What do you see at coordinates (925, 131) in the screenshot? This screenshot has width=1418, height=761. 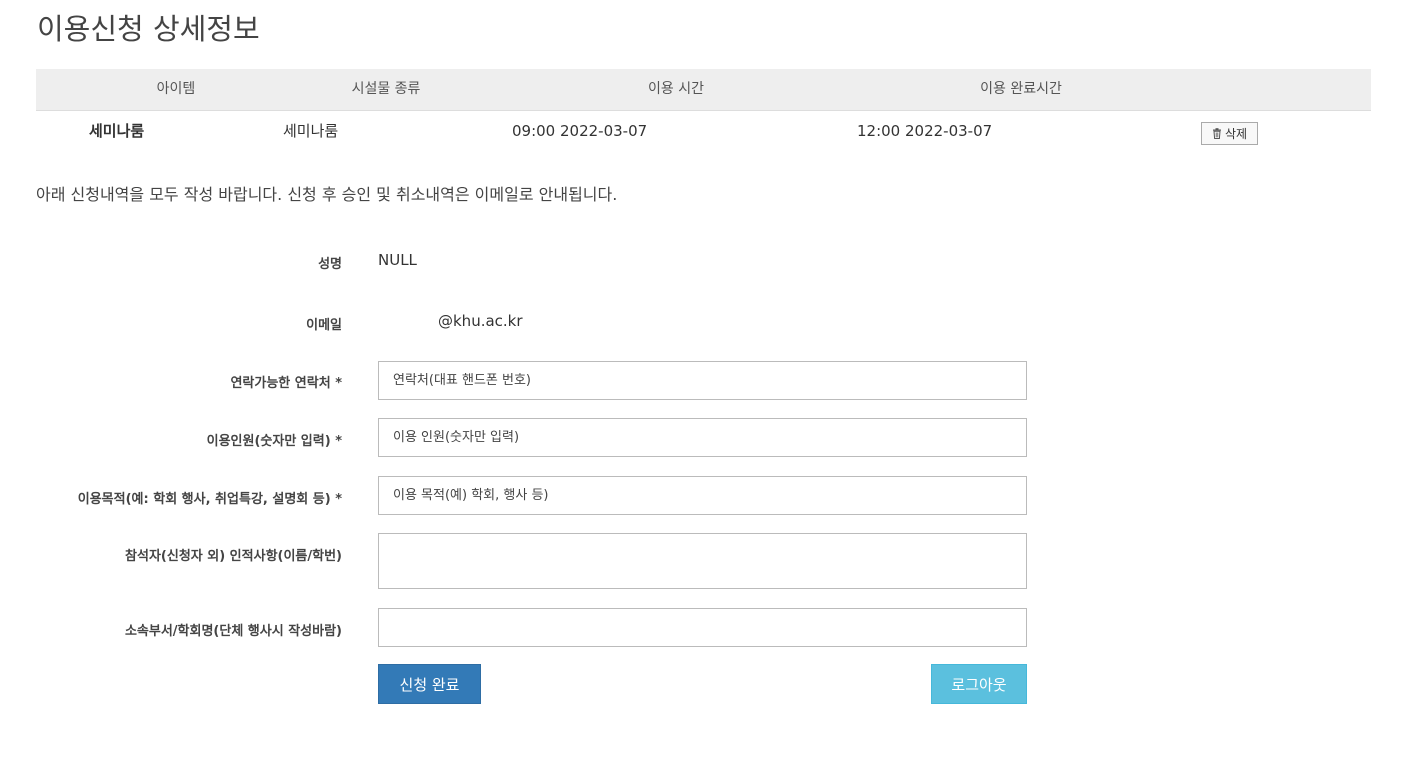 I see `row-end-time: 12:00 2022-03-07` at bounding box center [925, 131].